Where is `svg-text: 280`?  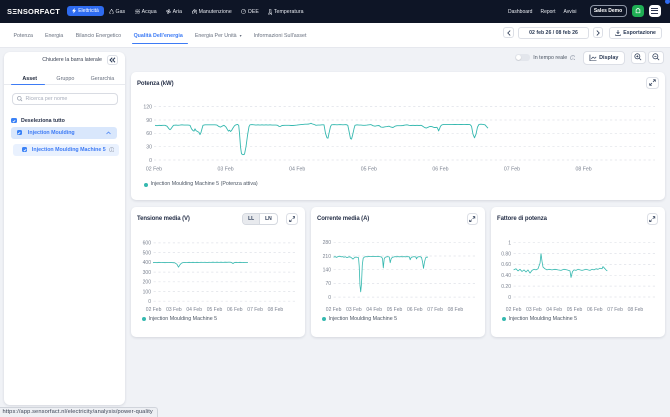
svg-text: 280 is located at coordinates (327, 243).